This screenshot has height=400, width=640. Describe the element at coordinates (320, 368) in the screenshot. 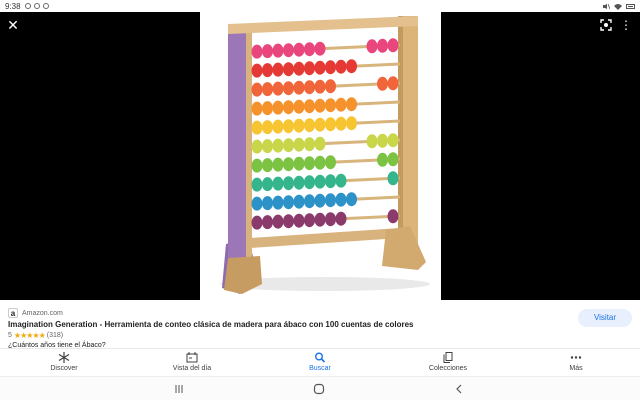

I see `nav-label: Buscar` at that location.